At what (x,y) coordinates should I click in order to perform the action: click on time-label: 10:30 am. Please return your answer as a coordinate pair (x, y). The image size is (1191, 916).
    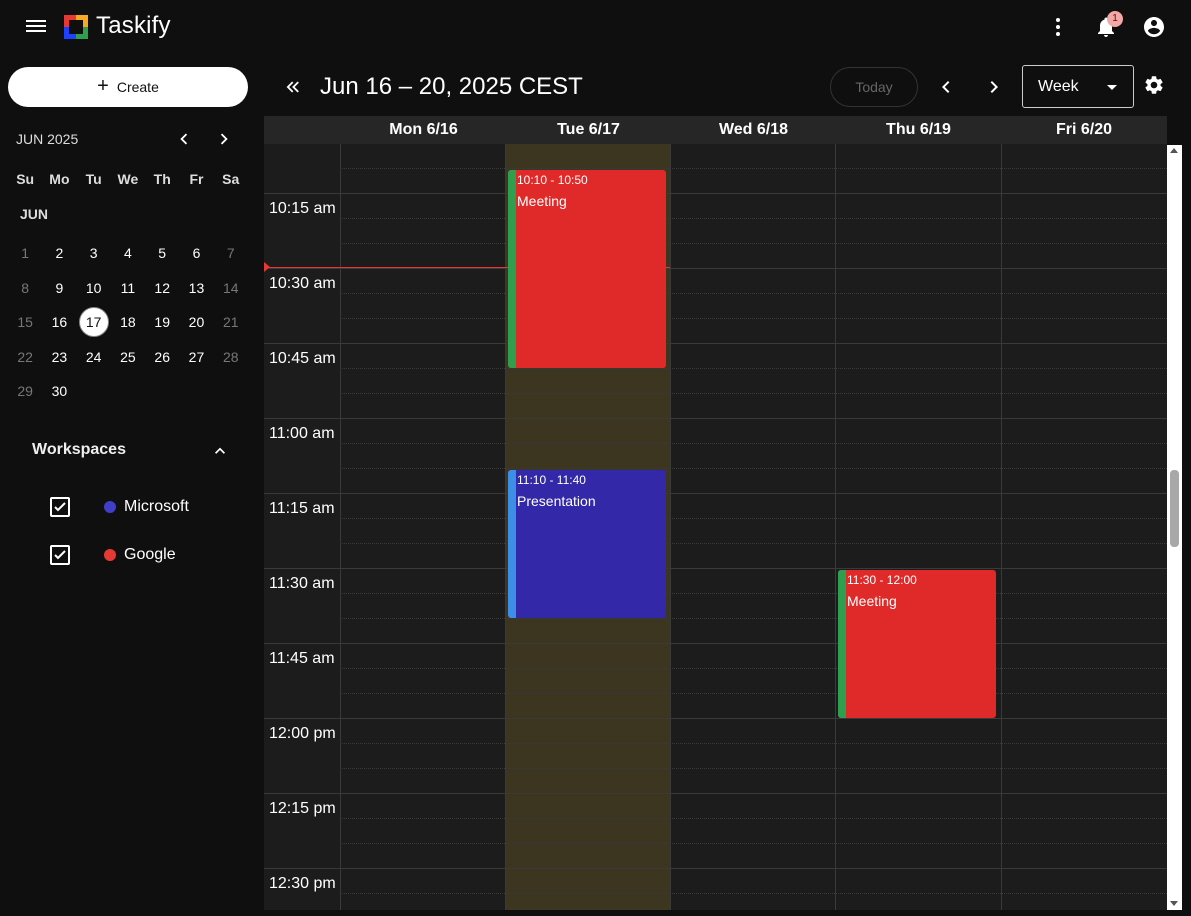
    Looking at the image, I should click on (302, 283).